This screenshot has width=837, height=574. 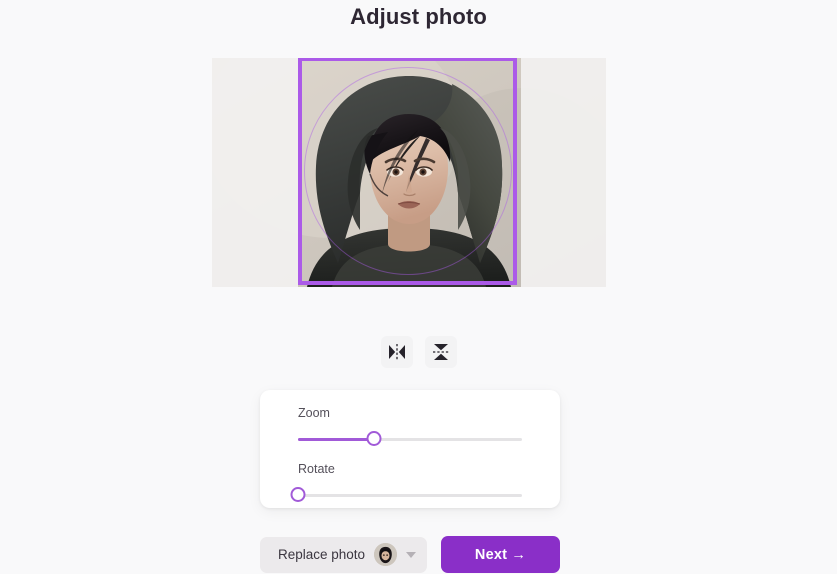 I want to click on zoom-slider-thumb, so click(x=374, y=438).